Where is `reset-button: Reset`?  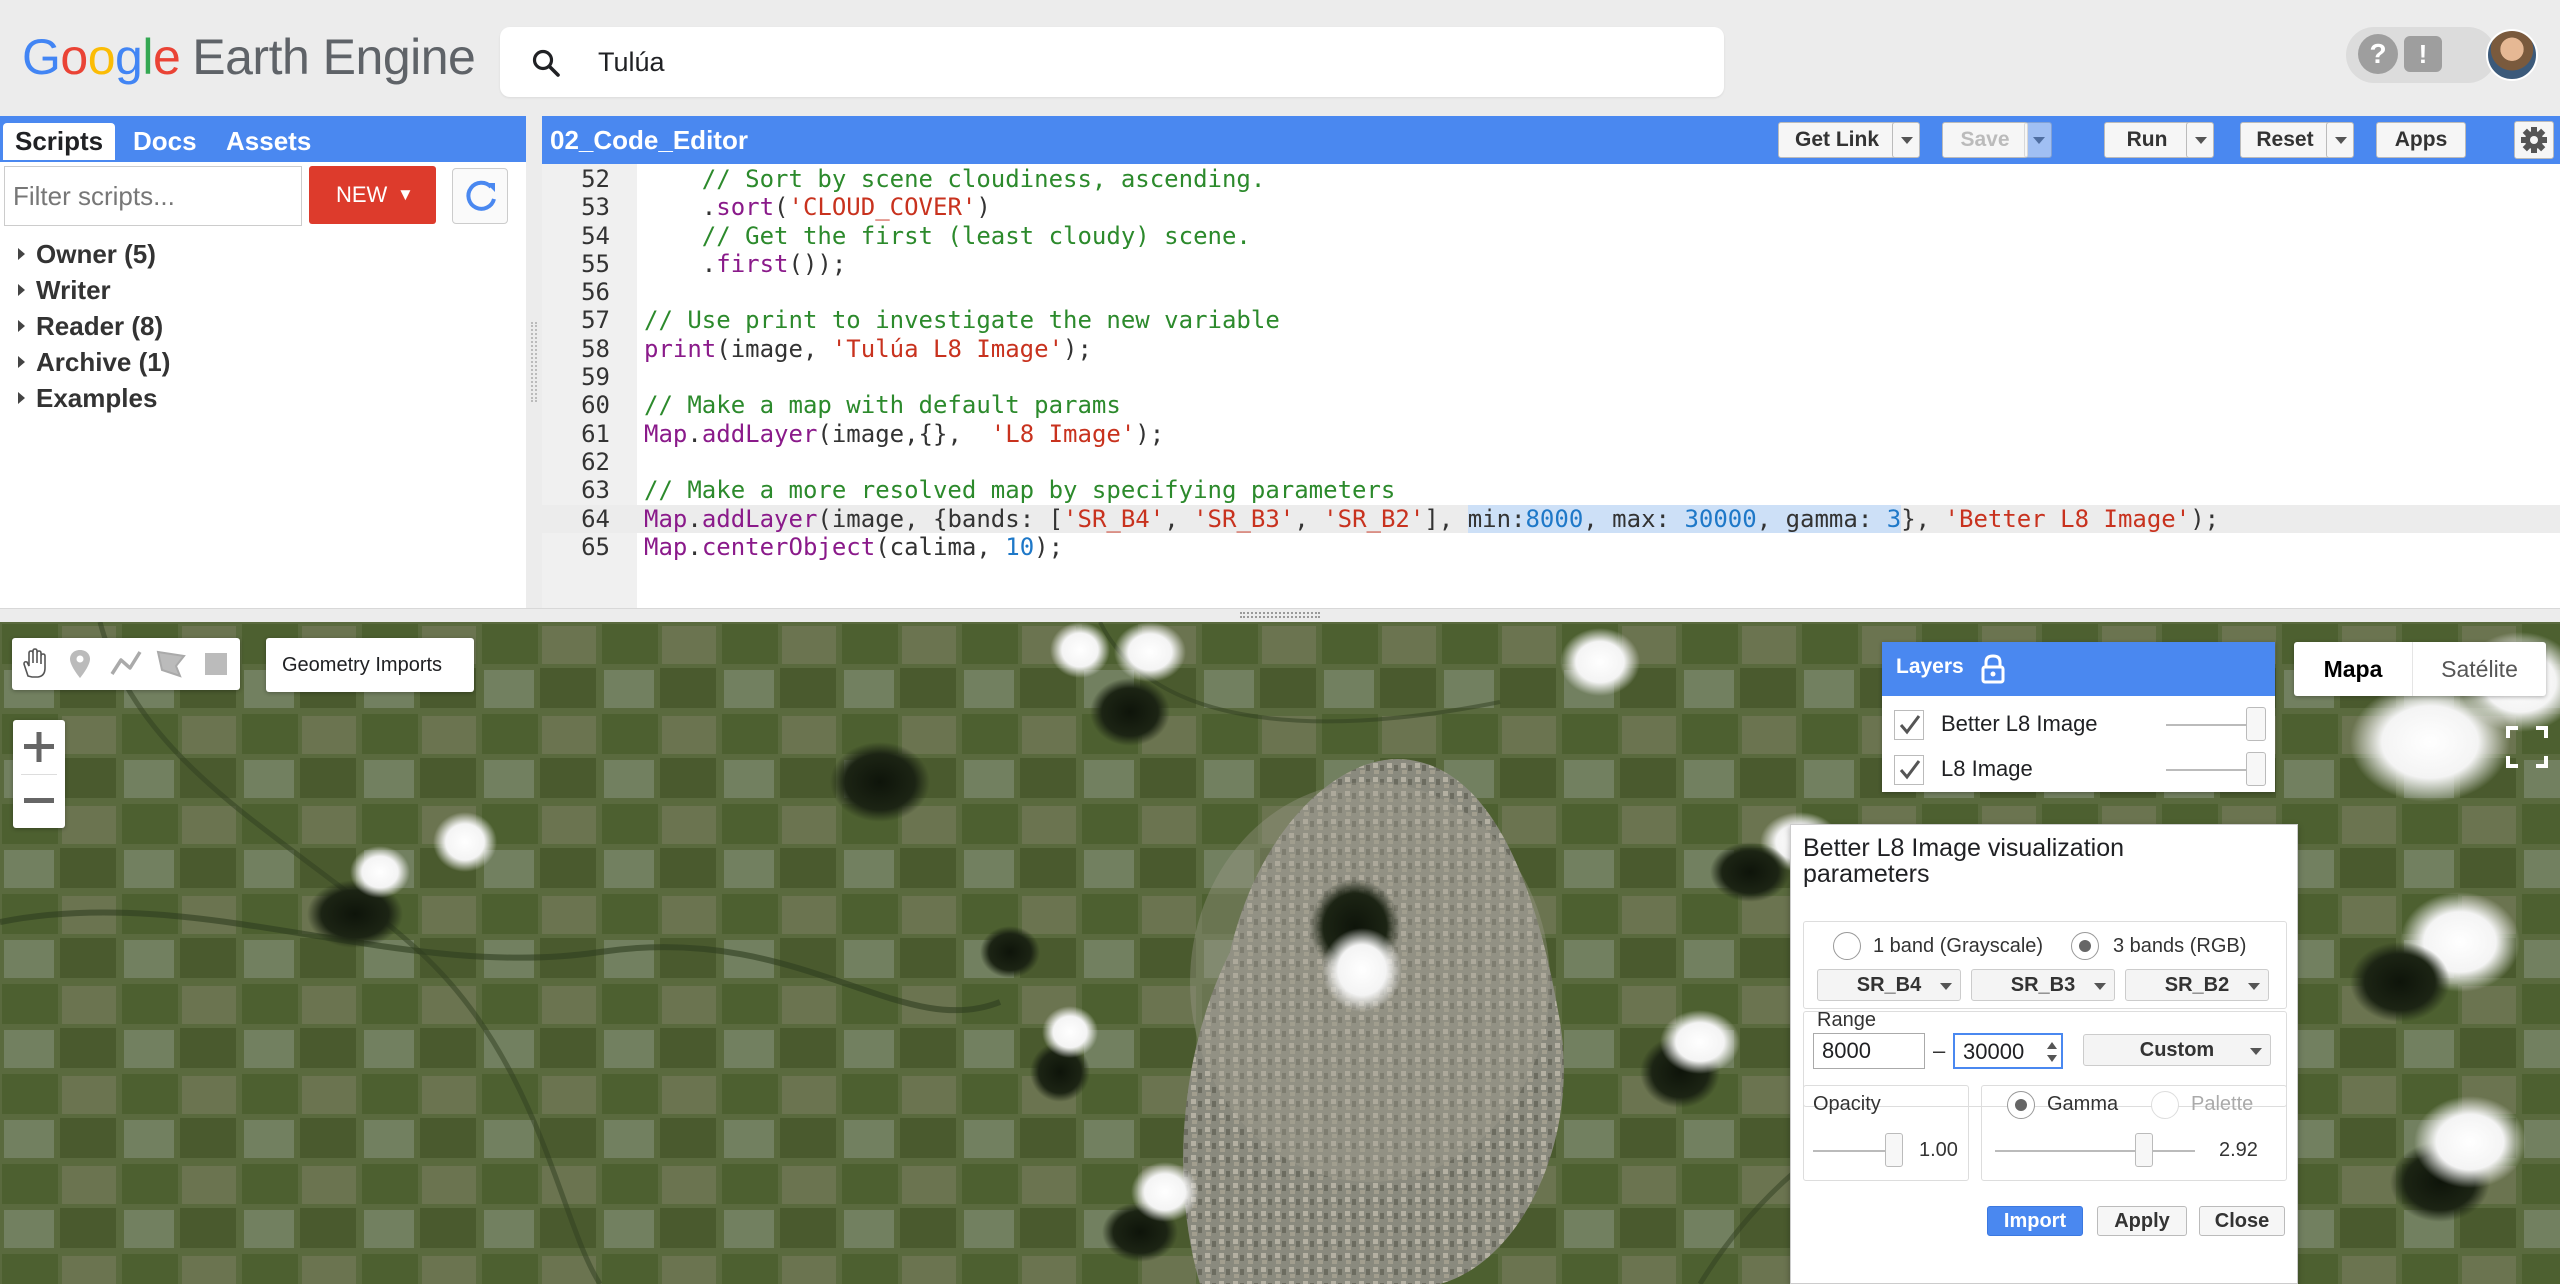 reset-button: Reset is located at coordinates (2285, 140).